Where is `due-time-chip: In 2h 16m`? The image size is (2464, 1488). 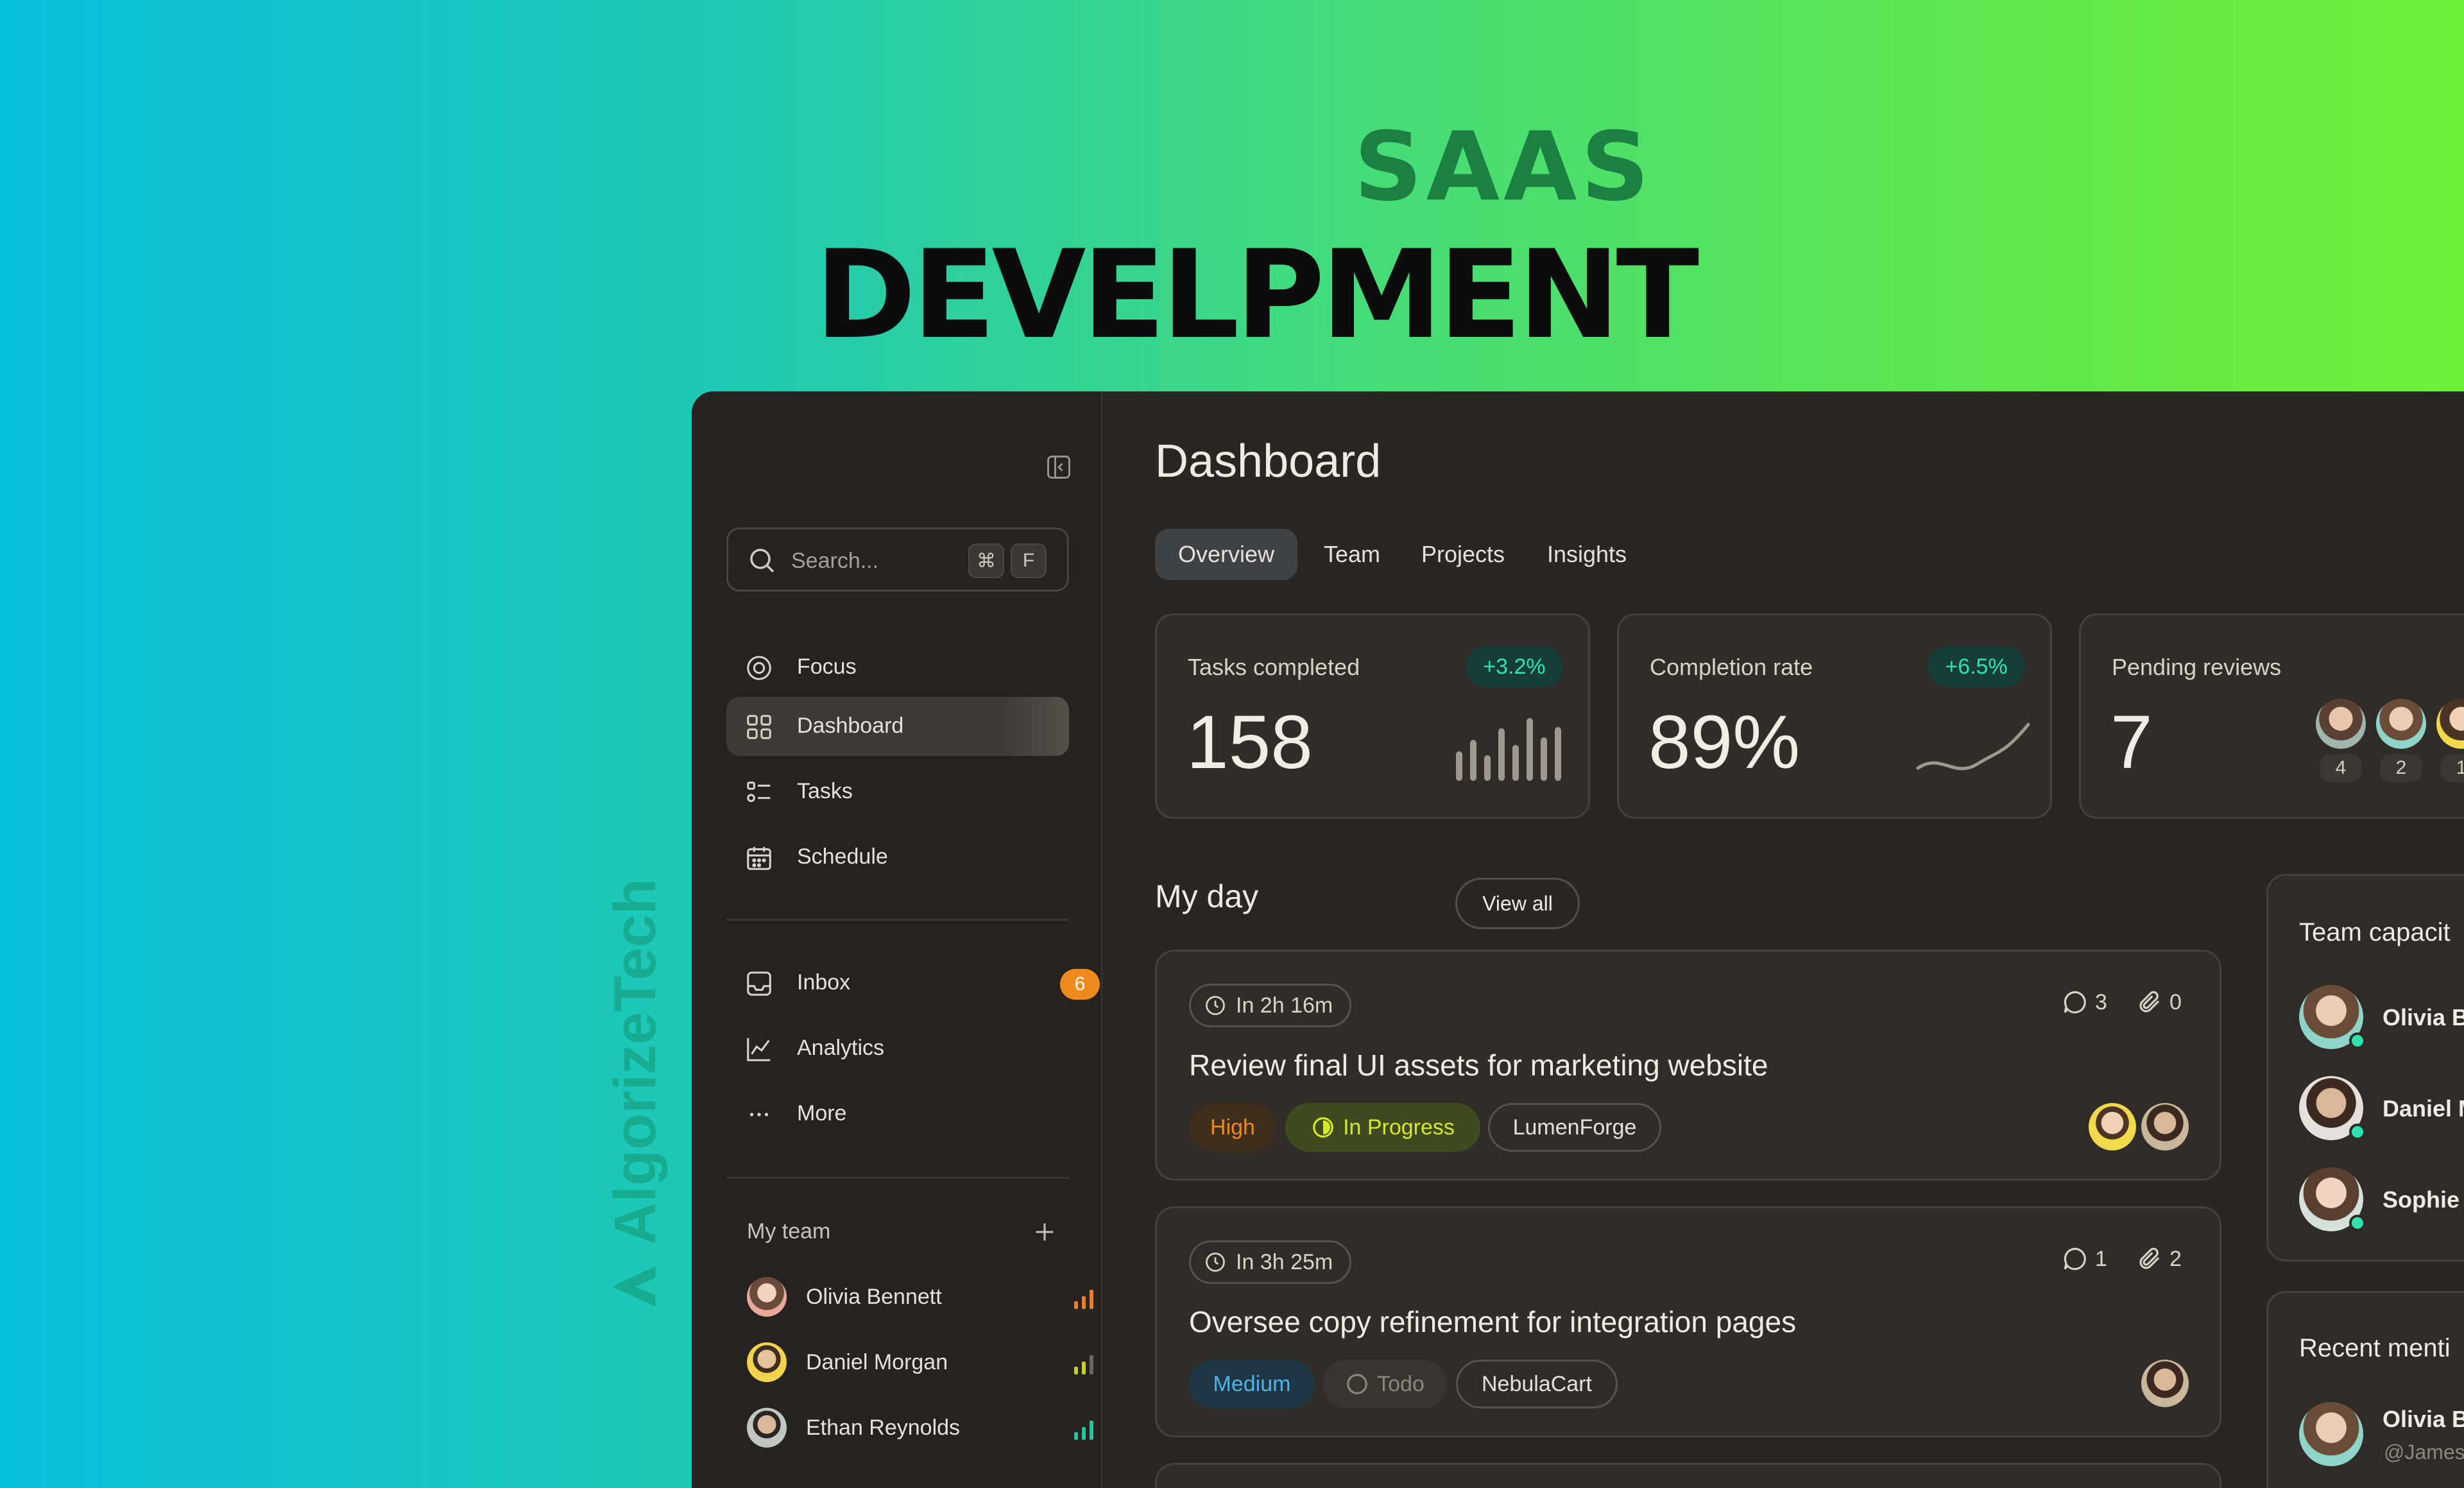 due-time-chip: In 2h 16m is located at coordinates (1270, 1005).